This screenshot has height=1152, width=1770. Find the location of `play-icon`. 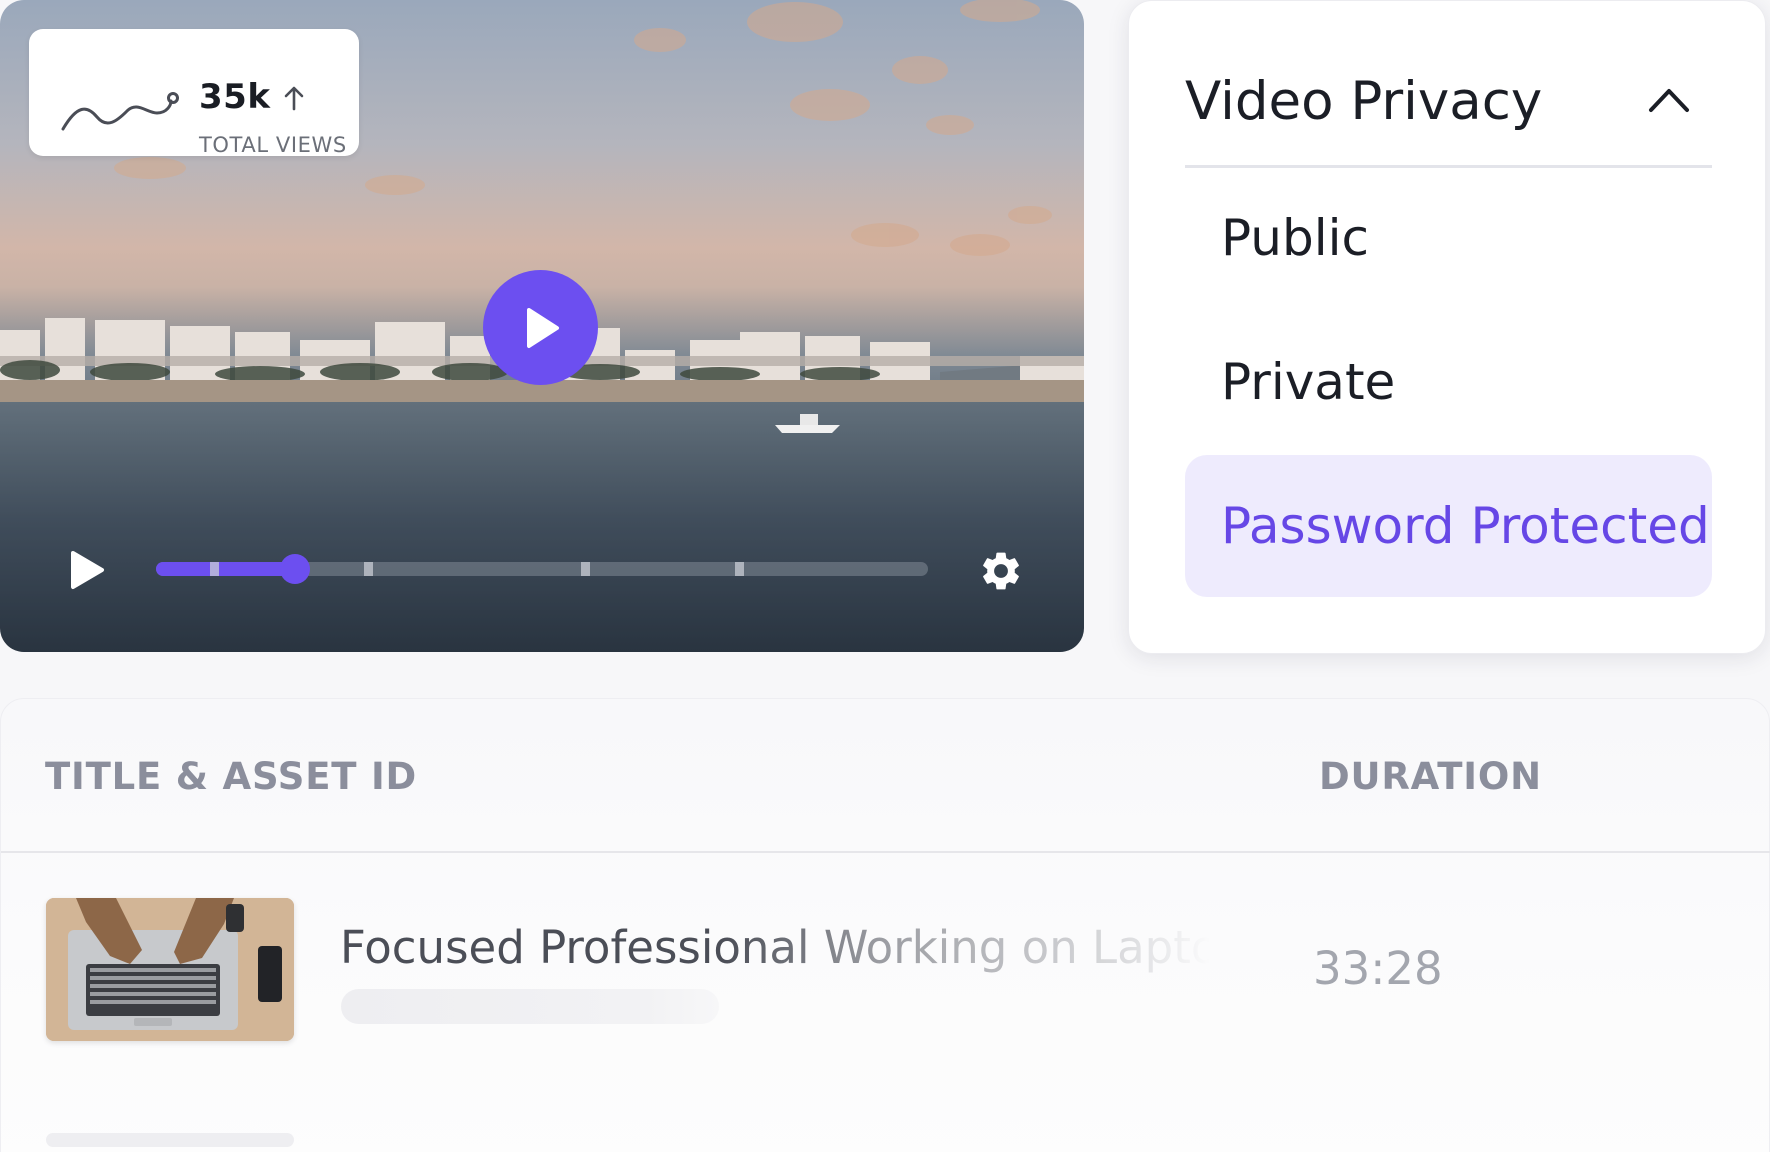

play-icon is located at coordinates (542, 327).